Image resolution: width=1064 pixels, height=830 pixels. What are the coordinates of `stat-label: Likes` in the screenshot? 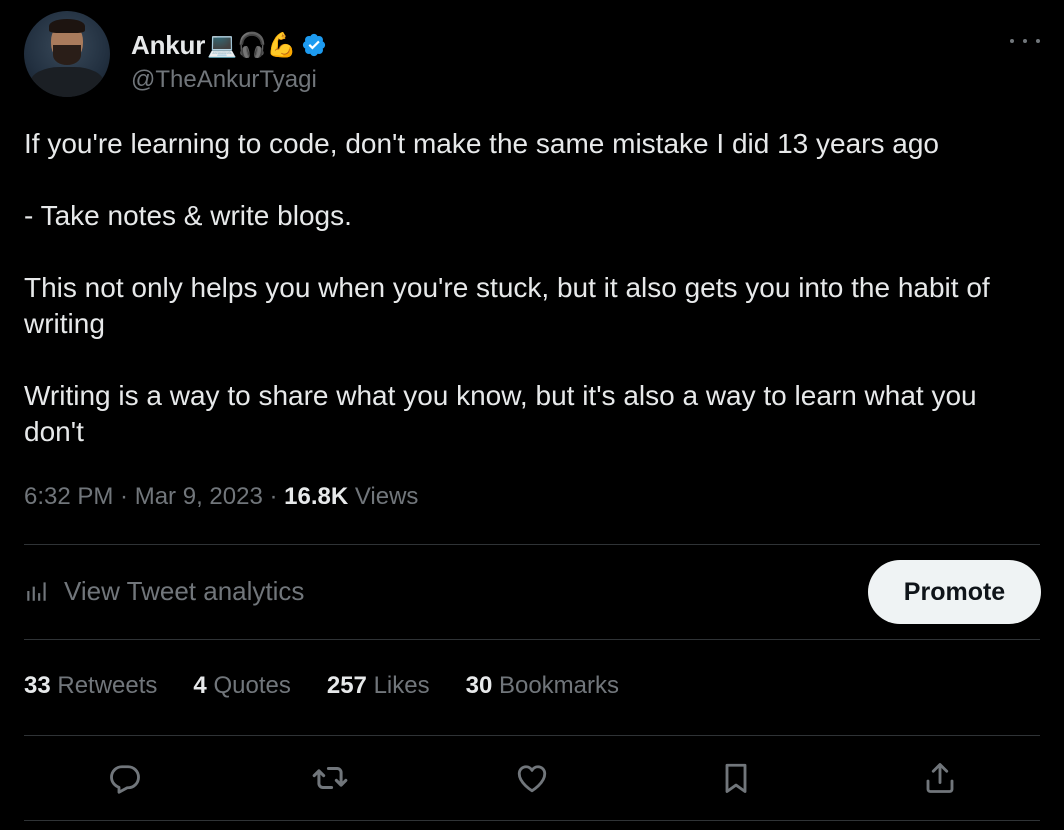 It's located at (401, 685).